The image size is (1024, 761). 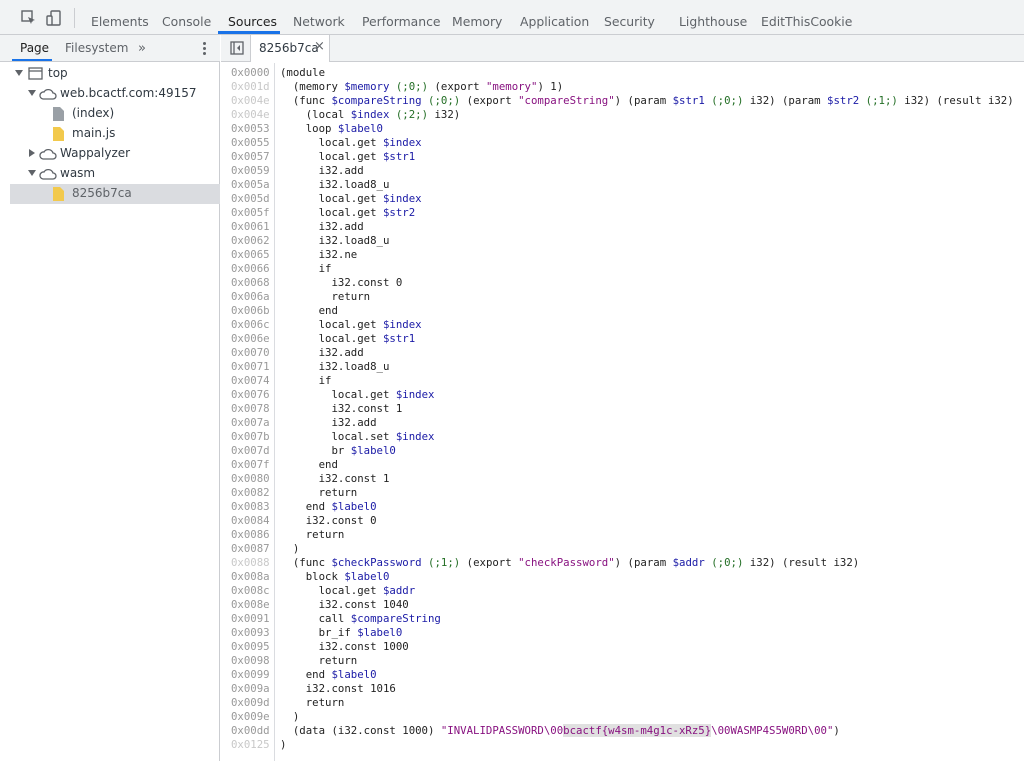 What do you see at coordinates (252, 535) in the screenshot?
I see `line-address: 0x0086` at bounding box center [252, 535].